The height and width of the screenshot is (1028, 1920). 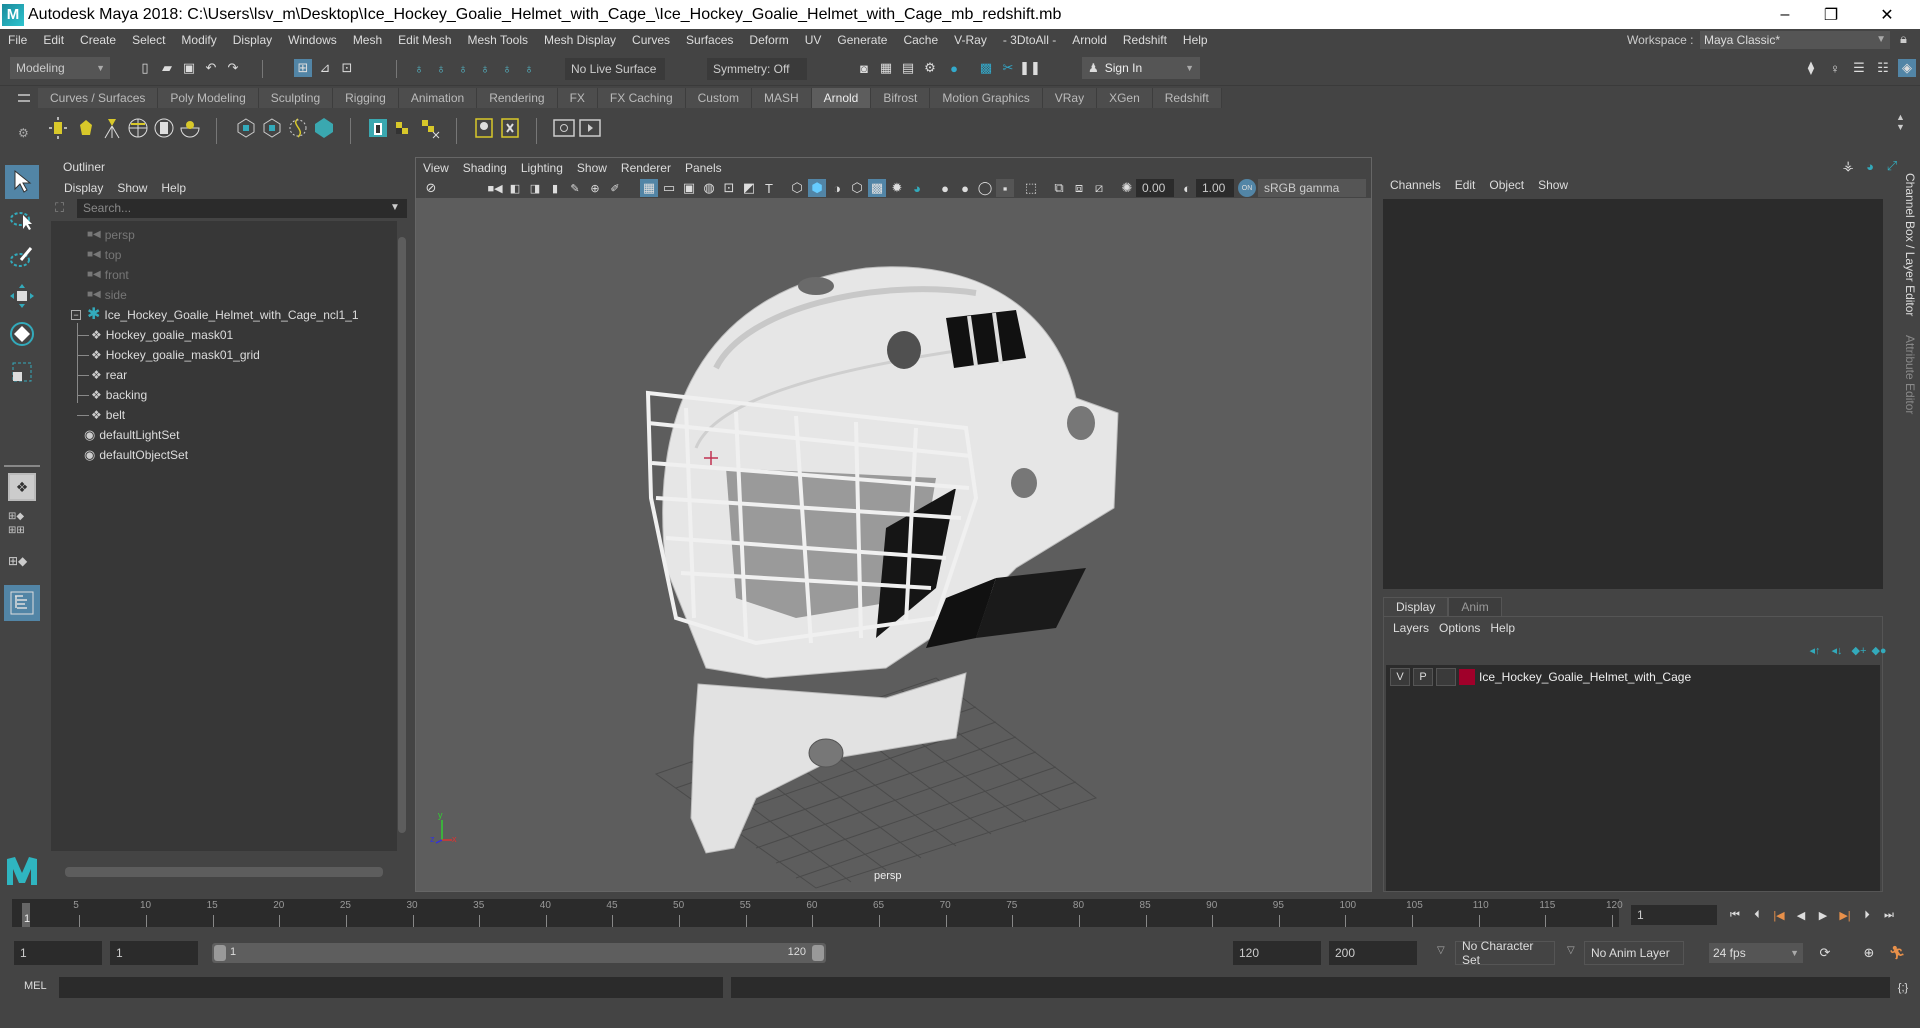 I want to click on speed-icon: ◕, so click(x=1870, y=166).